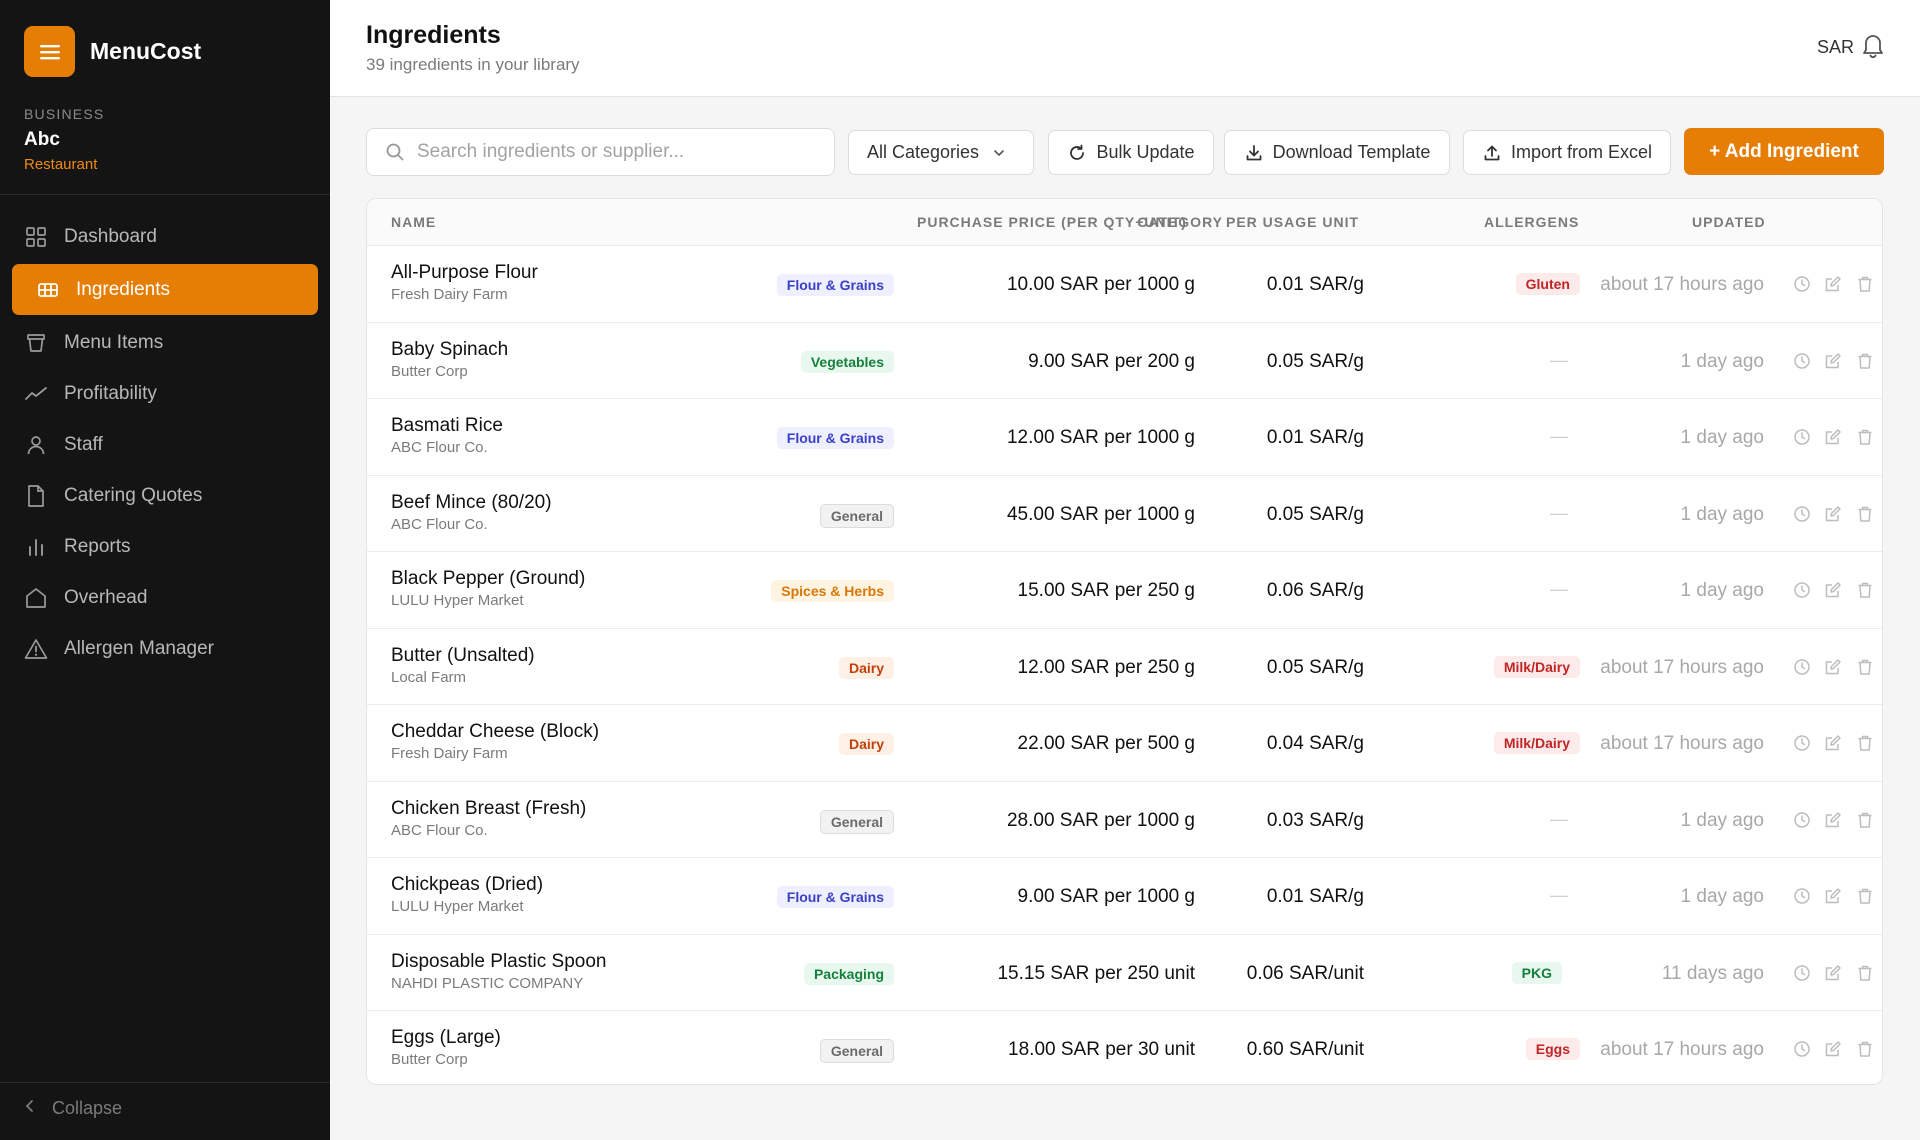 This screenshot has height=1140, width=1920. What do you see at coordinates (1337, 152) in the screenshot?
I see `download-template-button: Download Template` at bounding box center [1337, 152].